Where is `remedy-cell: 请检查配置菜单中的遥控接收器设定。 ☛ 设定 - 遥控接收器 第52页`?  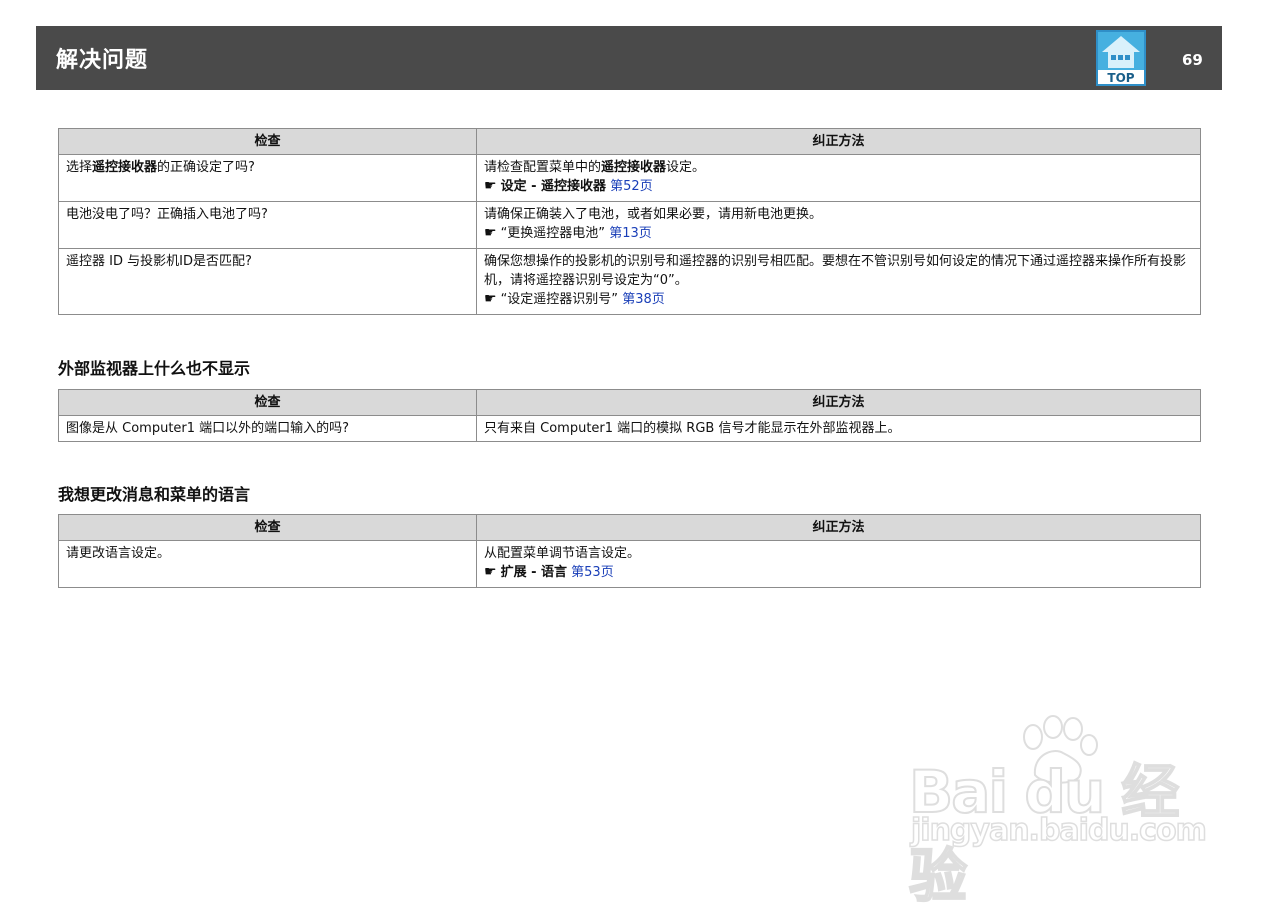
remedy-cell: 请检查配置菜单中的遥控接收器设定。 ☛ 设定 - 遥控接收器 第52页 is located at coordinates (838, 178).